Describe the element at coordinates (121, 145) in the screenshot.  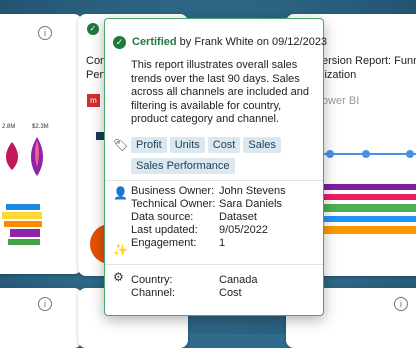
I see `tag-icon: 🏷` at that location.